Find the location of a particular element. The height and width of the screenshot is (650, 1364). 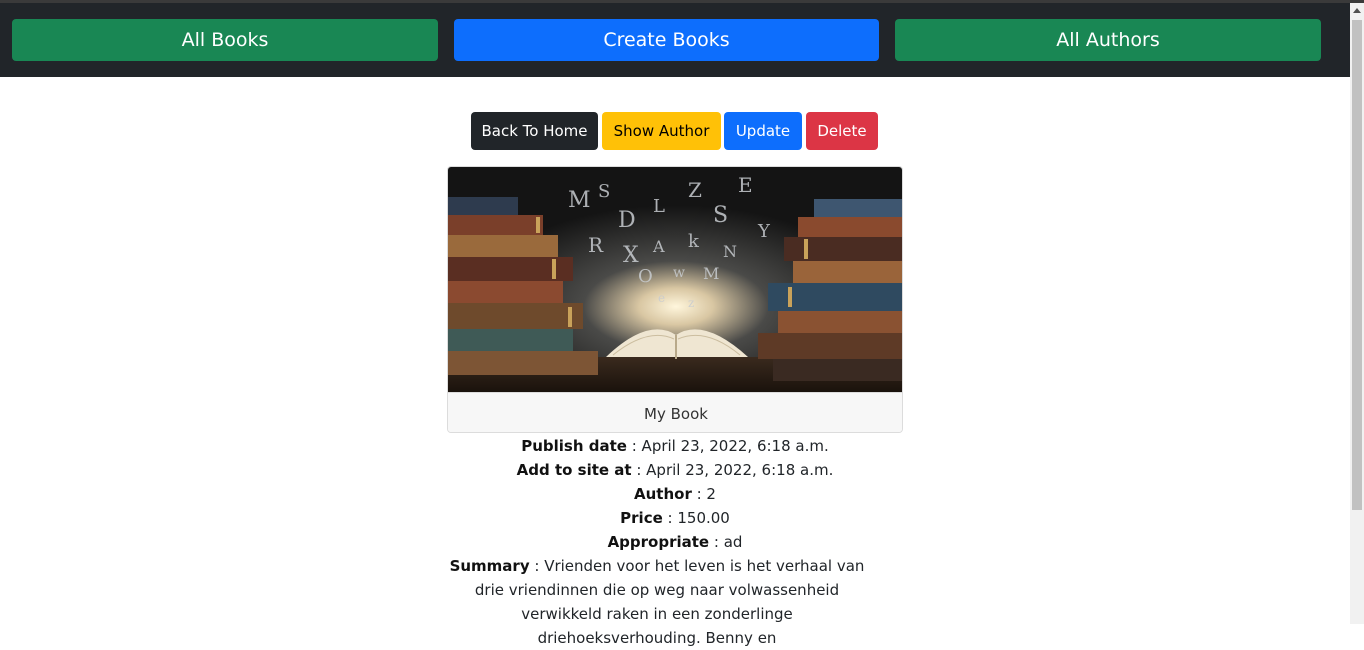

author-label: Author is located at coordinates (663, 494).